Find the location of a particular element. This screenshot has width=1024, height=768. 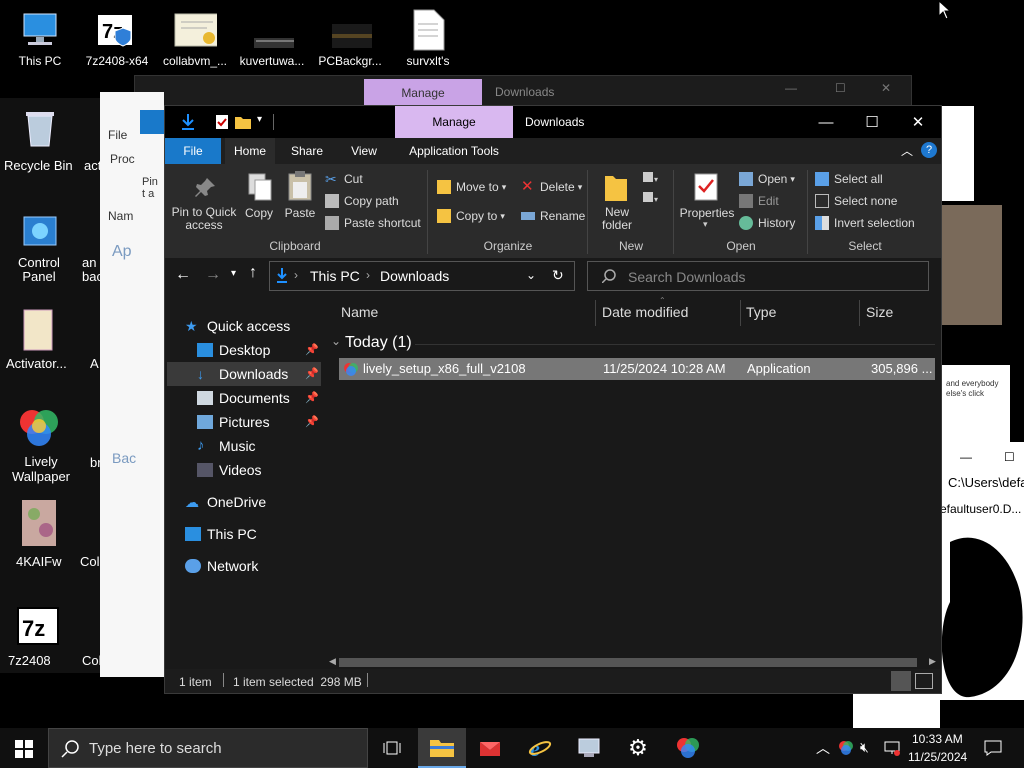

collapse-ribbon-icon: ︿ is located at coordinates (907, 150).